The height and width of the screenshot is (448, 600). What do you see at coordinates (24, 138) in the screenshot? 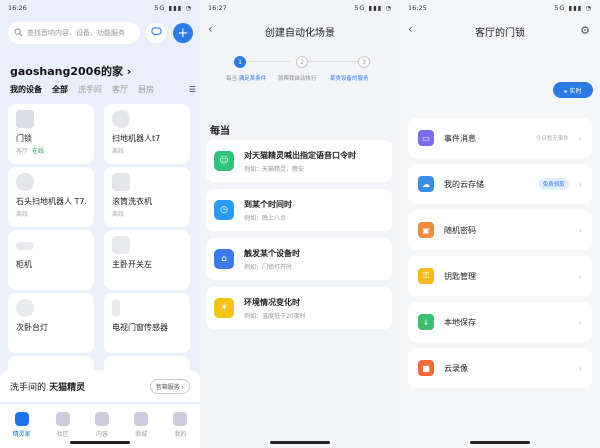
I see `device-name: 门锁` at bounding box center [24, 138].